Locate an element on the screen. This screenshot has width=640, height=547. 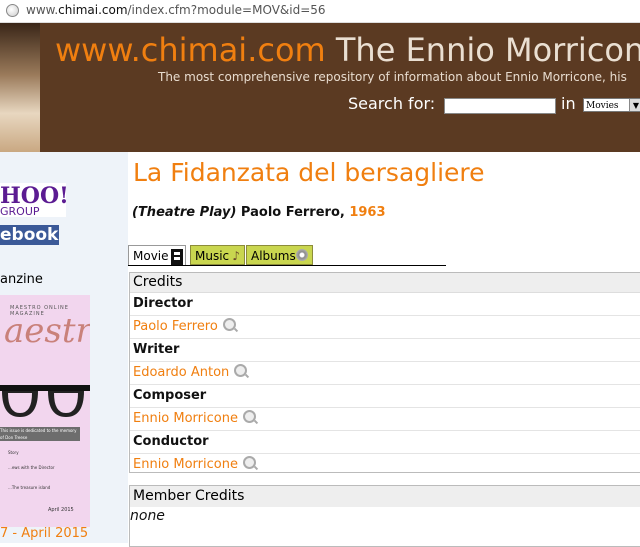
credit-role: Writer is located at coordinates (385, 350).